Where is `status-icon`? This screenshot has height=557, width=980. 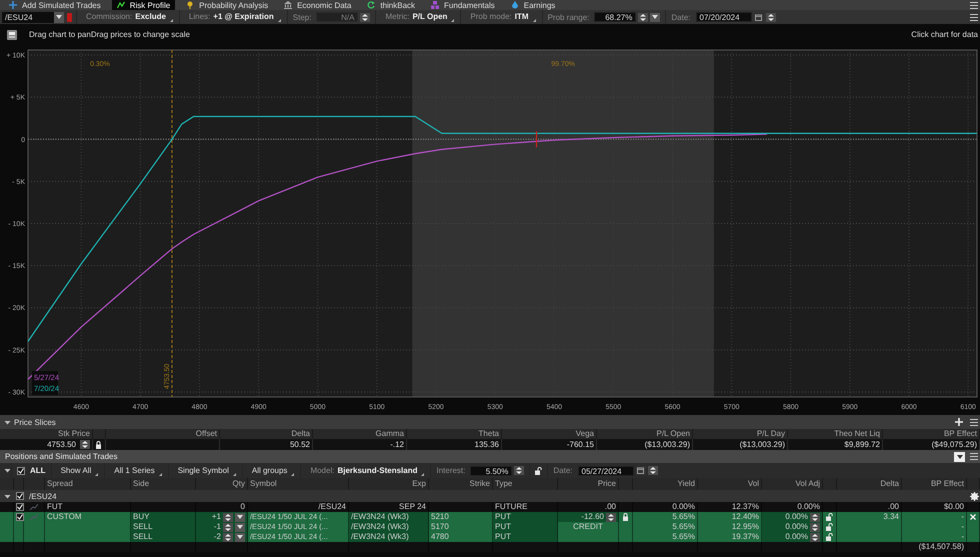 status-icon is located at coordinates (69, 17).